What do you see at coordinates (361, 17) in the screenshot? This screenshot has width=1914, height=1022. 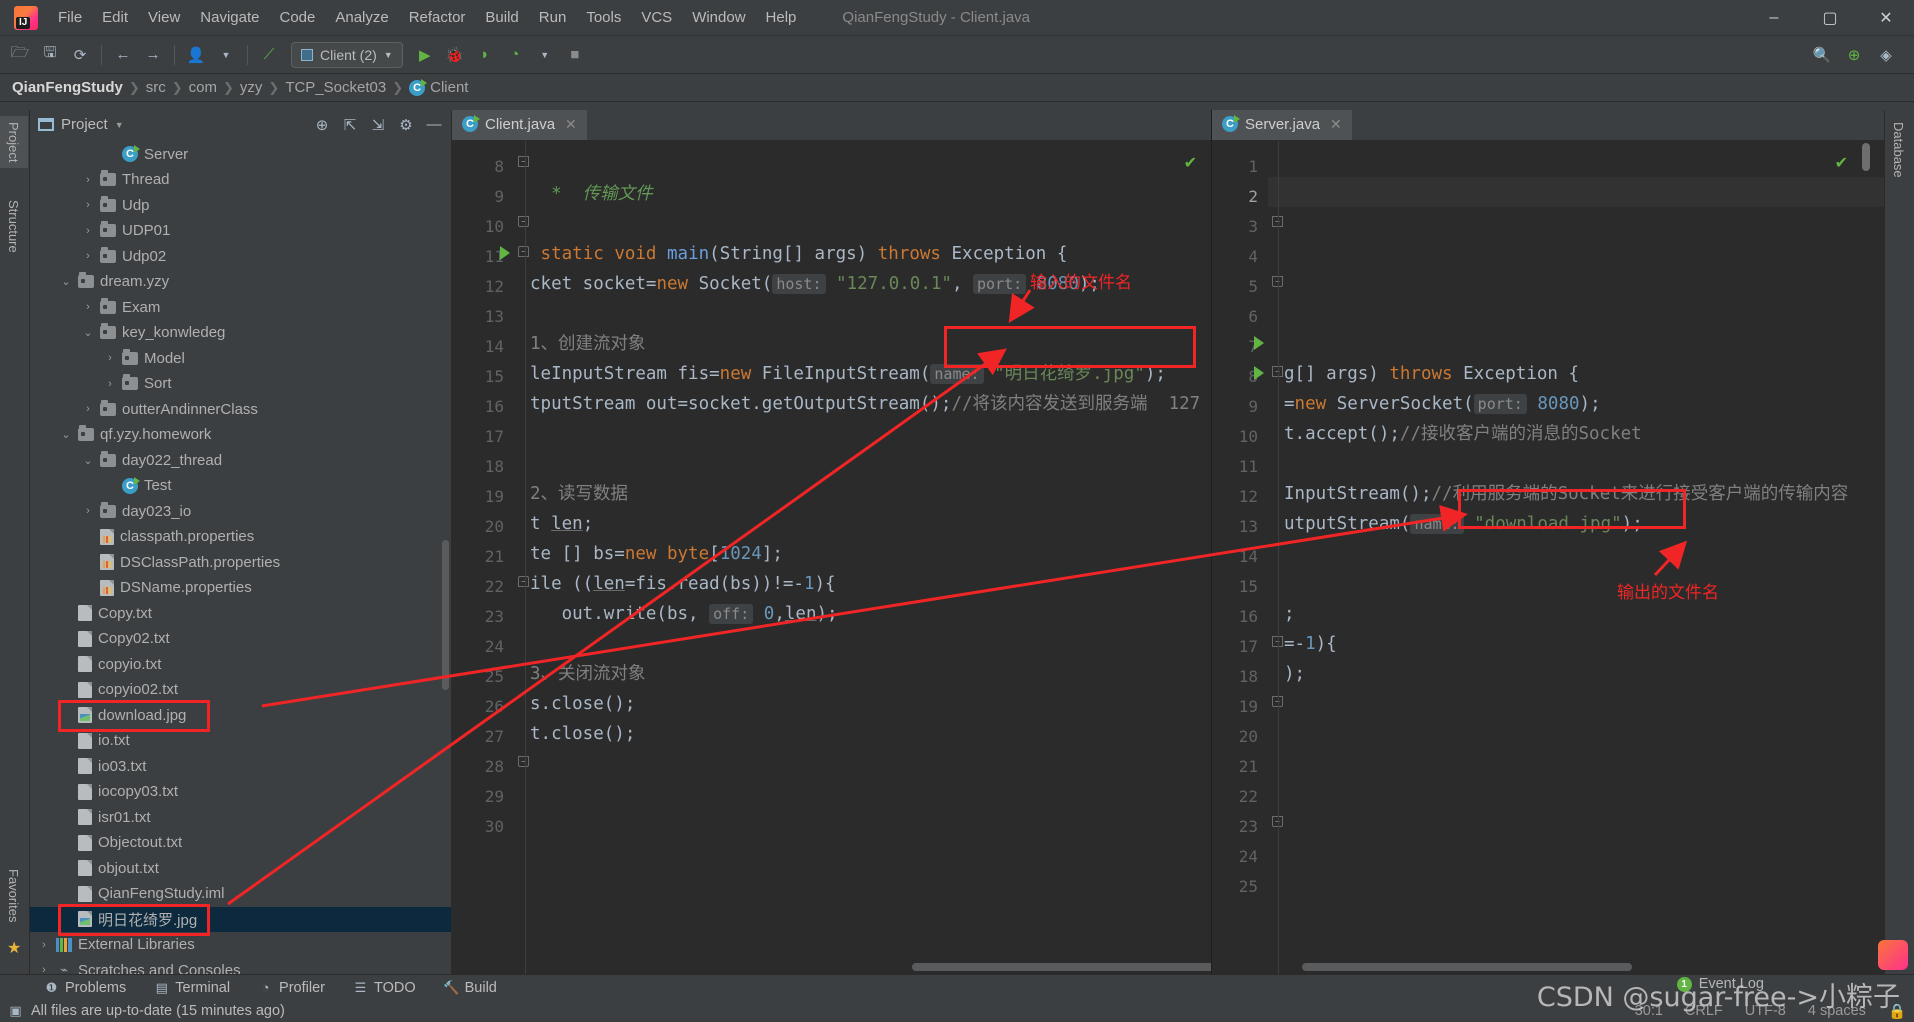 I see `menu-analyze: Analyze` at bounding box center [361, 17].